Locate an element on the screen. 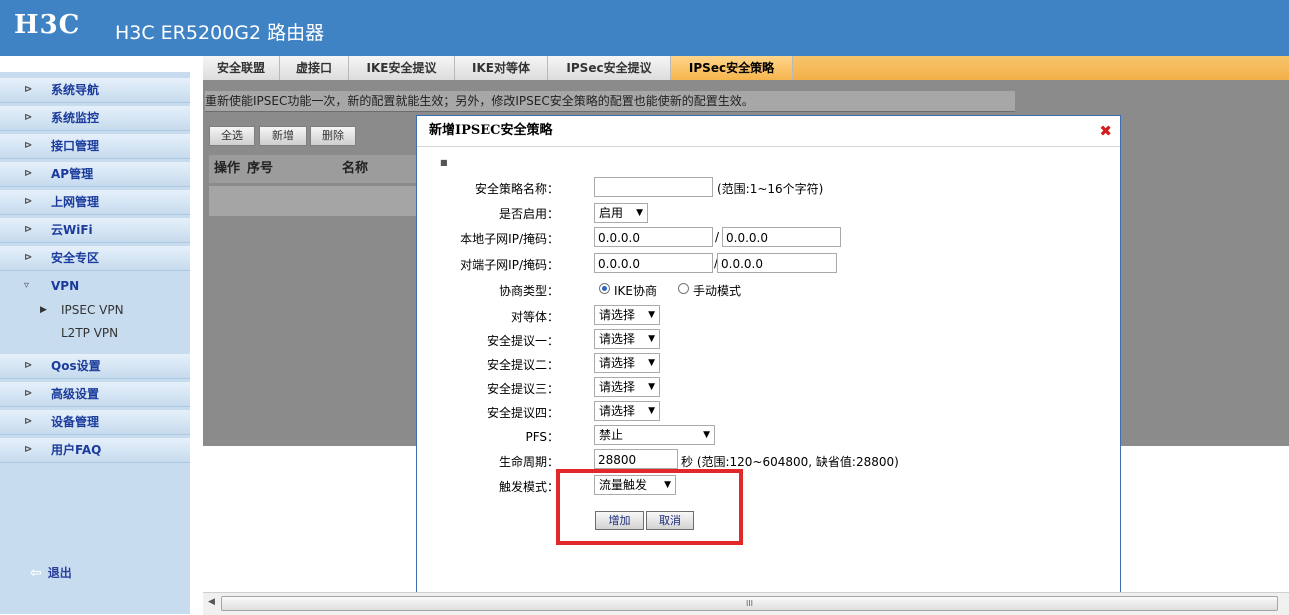 This screenshot has width=1289, height=615. sidebar-item-label: 用户FAQ is located at coordinates (76, 450).